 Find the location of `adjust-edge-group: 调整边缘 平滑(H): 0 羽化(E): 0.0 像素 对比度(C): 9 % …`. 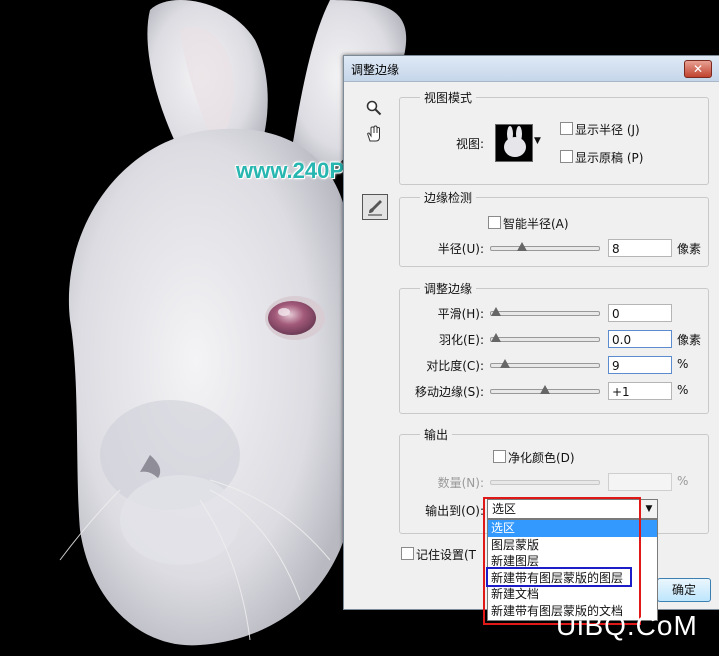

adjust-edge-group: 调整边缘 平滑(H): 0 羽化(E): 0.0 像素 对比度(C): 9 % … is located at coordinates (554, 347).